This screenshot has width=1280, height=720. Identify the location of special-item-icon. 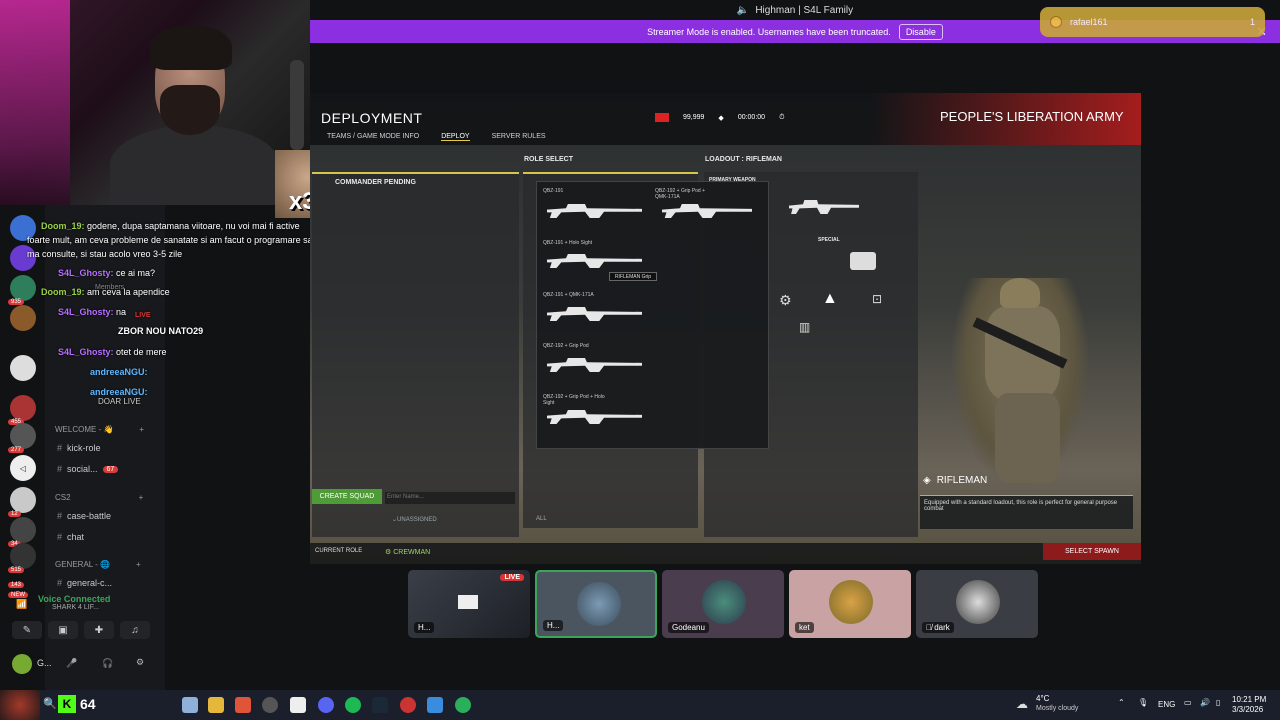
(863, 261).